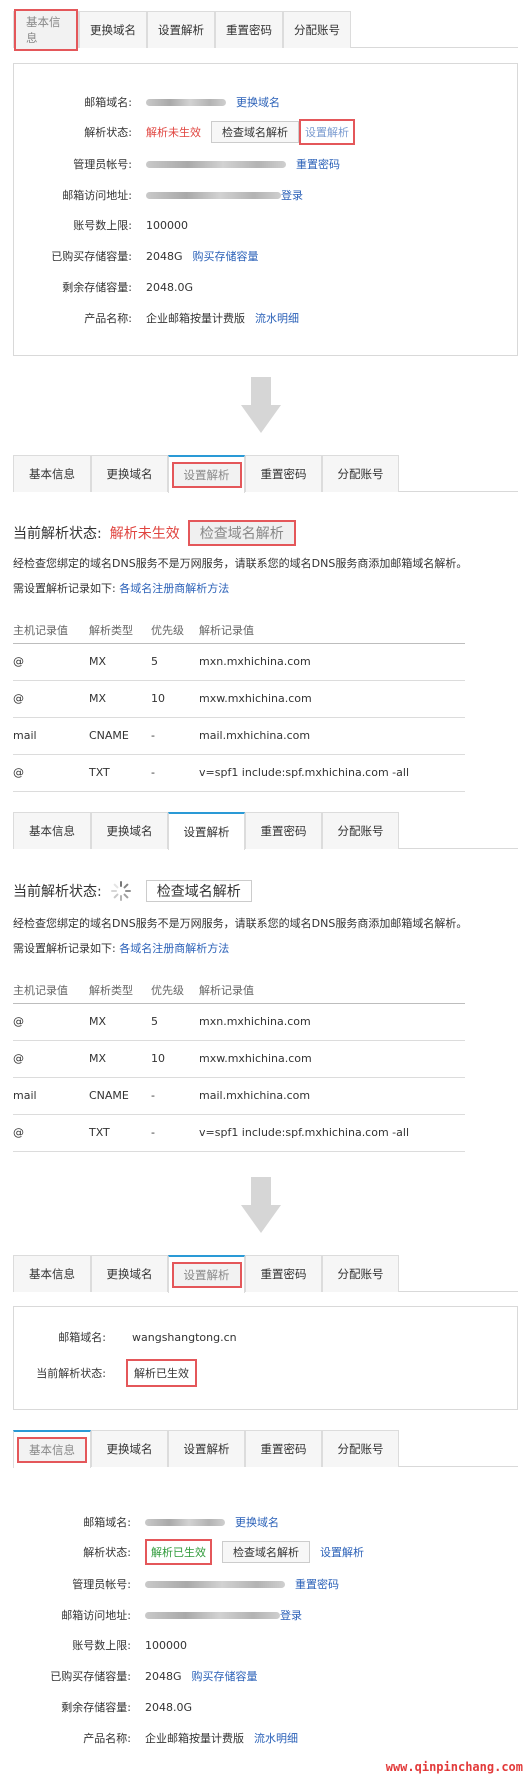 This screenshot has height=1785, width=531. I want to click on row-dns-status: 解析状态: 解析未生效 检查域名解析 设置解析, so click(265, 132).